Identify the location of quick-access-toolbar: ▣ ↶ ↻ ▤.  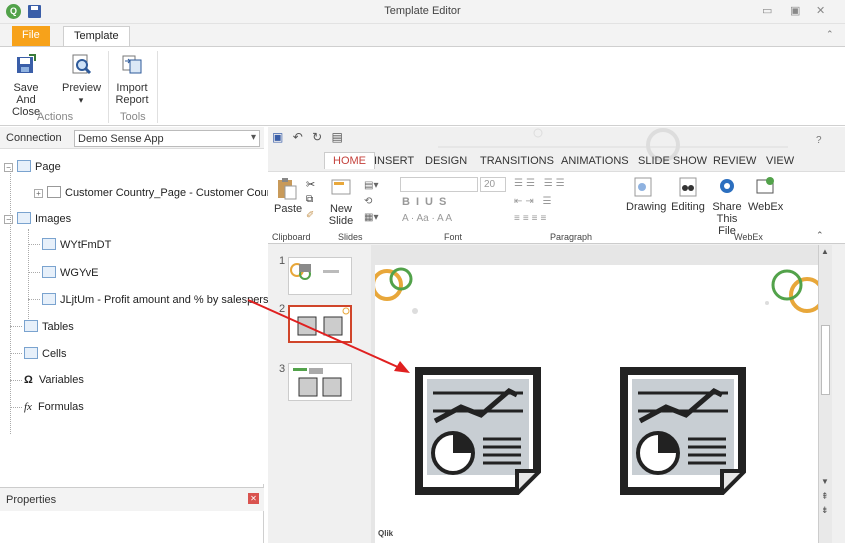
(307, 137).